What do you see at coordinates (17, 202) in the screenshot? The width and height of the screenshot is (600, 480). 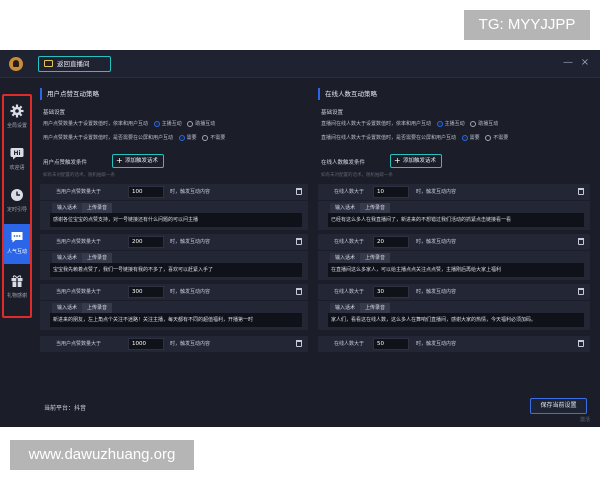 I see `sidebar-item-timed-guide: 定时引导` at bounding box center [17, 202].